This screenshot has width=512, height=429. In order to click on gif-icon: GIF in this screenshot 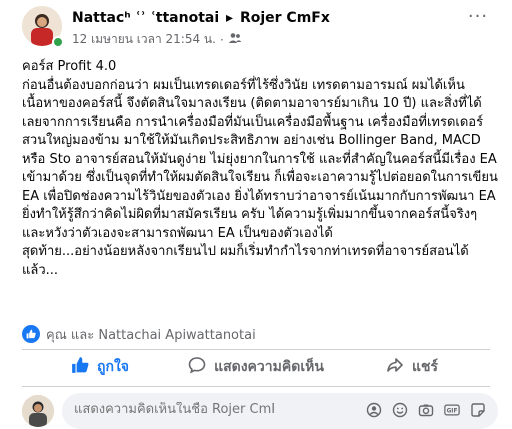, I will do `click(452, 410)`.